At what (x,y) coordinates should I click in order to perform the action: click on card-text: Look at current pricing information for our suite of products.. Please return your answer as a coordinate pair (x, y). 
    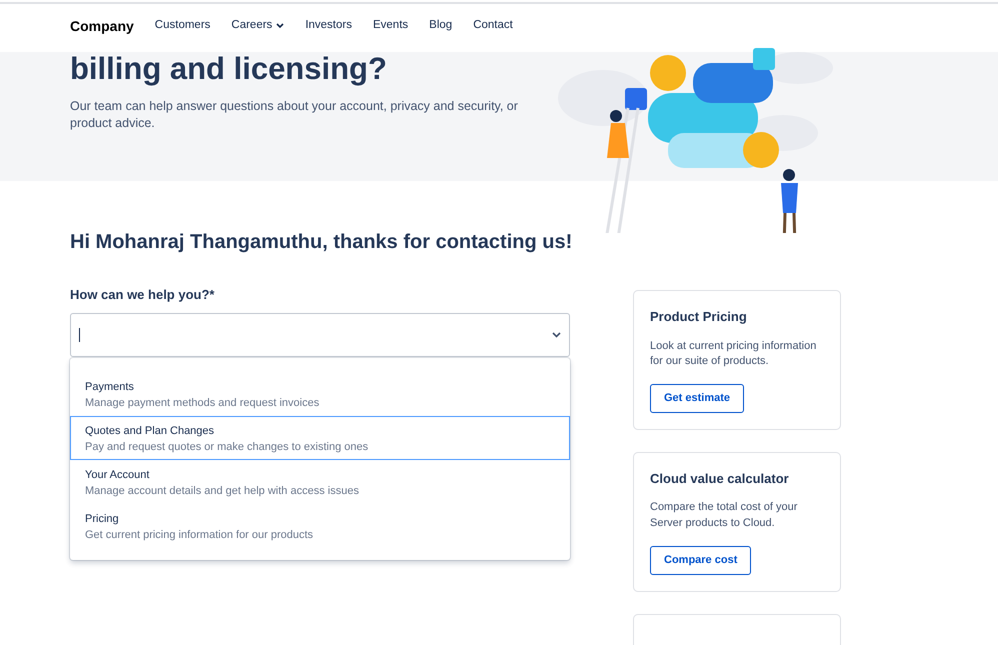
    Looking at the image, I should click on (734, 354).